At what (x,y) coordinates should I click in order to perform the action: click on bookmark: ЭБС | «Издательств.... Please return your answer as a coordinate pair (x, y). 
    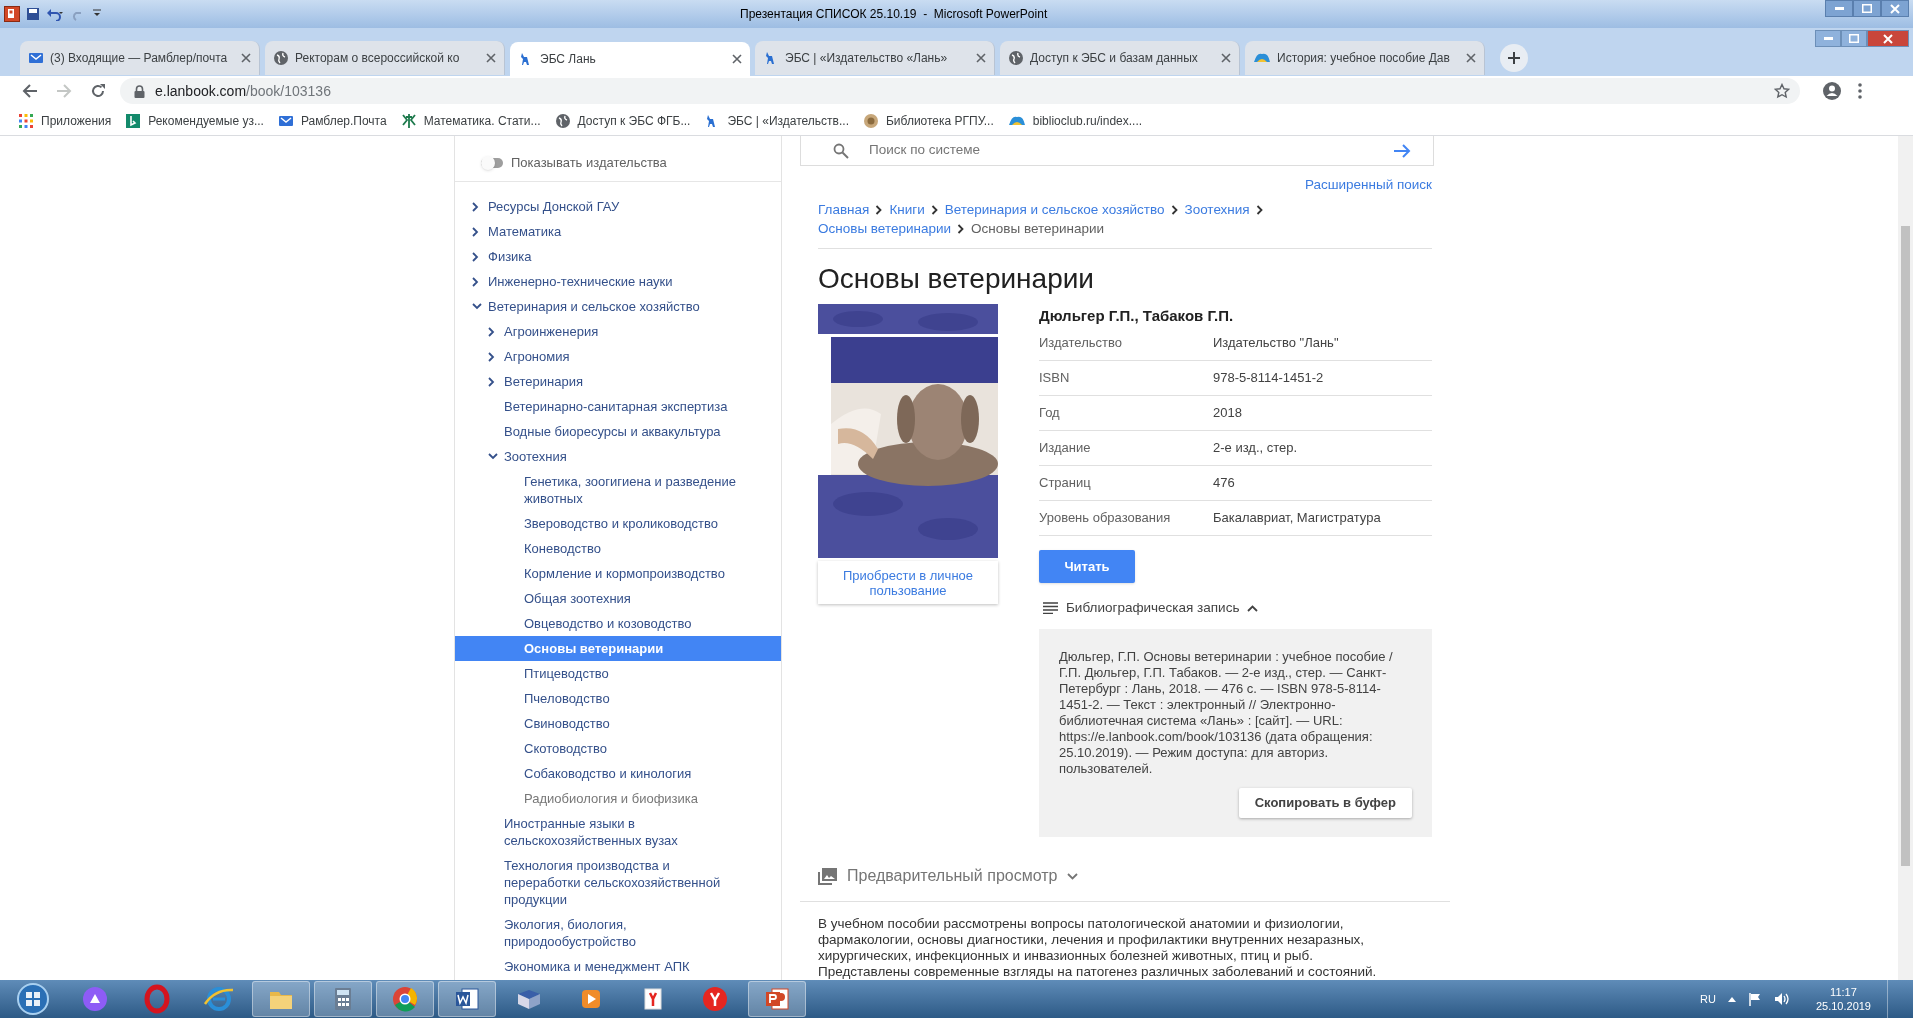
    Looking at the image, I should click on (776, 120).